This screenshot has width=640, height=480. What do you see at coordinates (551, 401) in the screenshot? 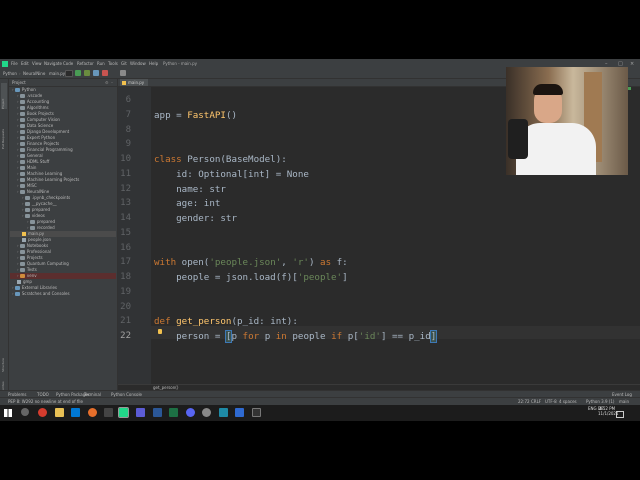
I see `status-encoding: UTF-8` at bounding box center [551, 401].